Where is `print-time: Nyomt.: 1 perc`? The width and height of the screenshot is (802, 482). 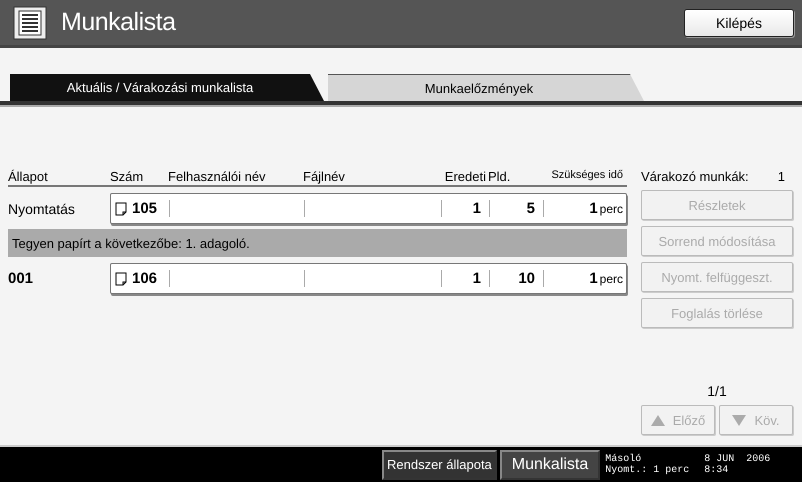 print-time: Nyomt.: 1 perc is located at coordinates (647, 470).